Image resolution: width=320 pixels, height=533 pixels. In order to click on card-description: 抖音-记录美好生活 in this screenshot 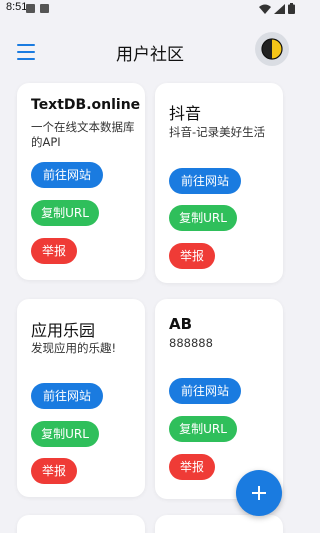, I will do `click(217, 132)`.